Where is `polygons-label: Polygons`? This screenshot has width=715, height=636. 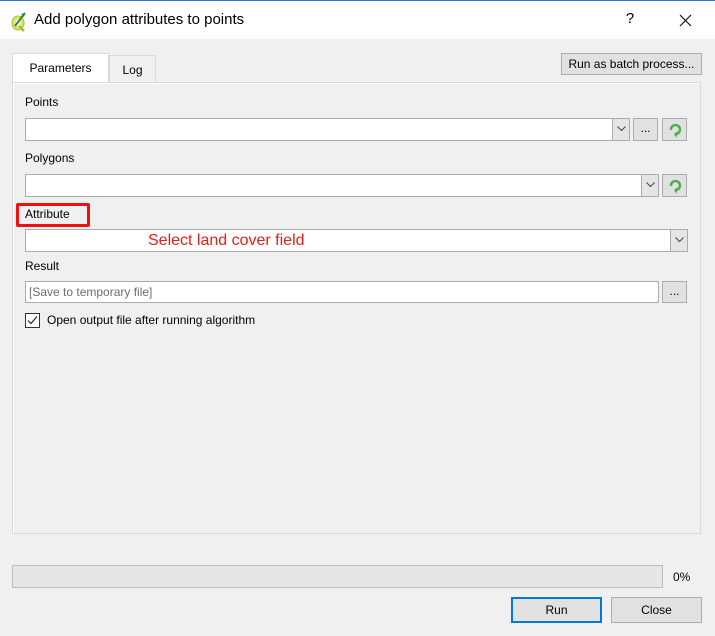 polygons-label: Polygons is located at coordinates (50, 158).